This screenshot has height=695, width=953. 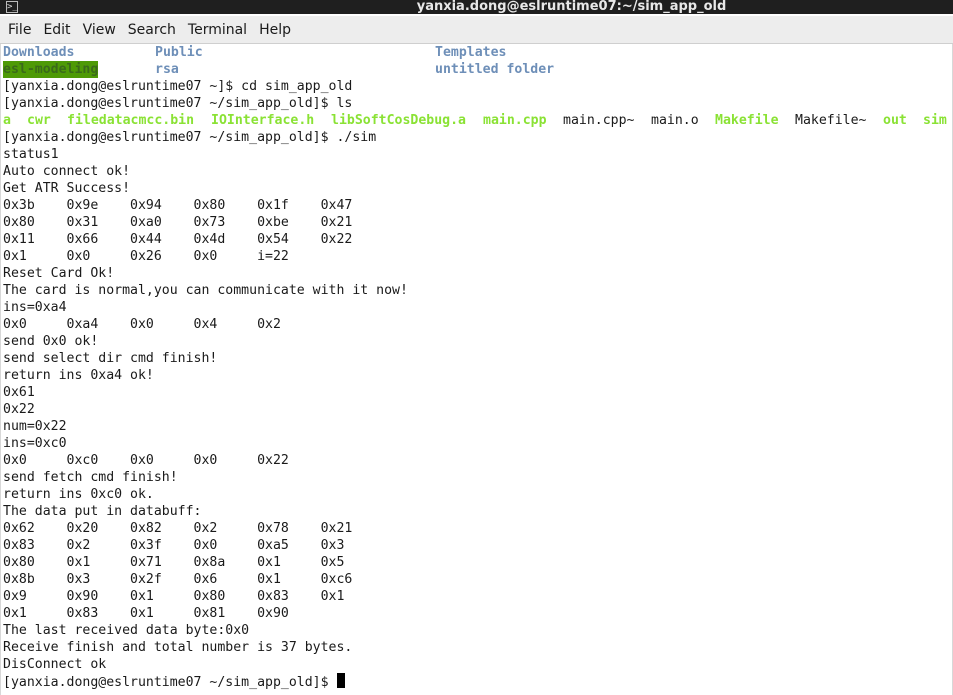 What do you see at coordinates (55, 664) in the screenshot?
I see `output-line: DisConnect ok` at bounding box center [55, 664].